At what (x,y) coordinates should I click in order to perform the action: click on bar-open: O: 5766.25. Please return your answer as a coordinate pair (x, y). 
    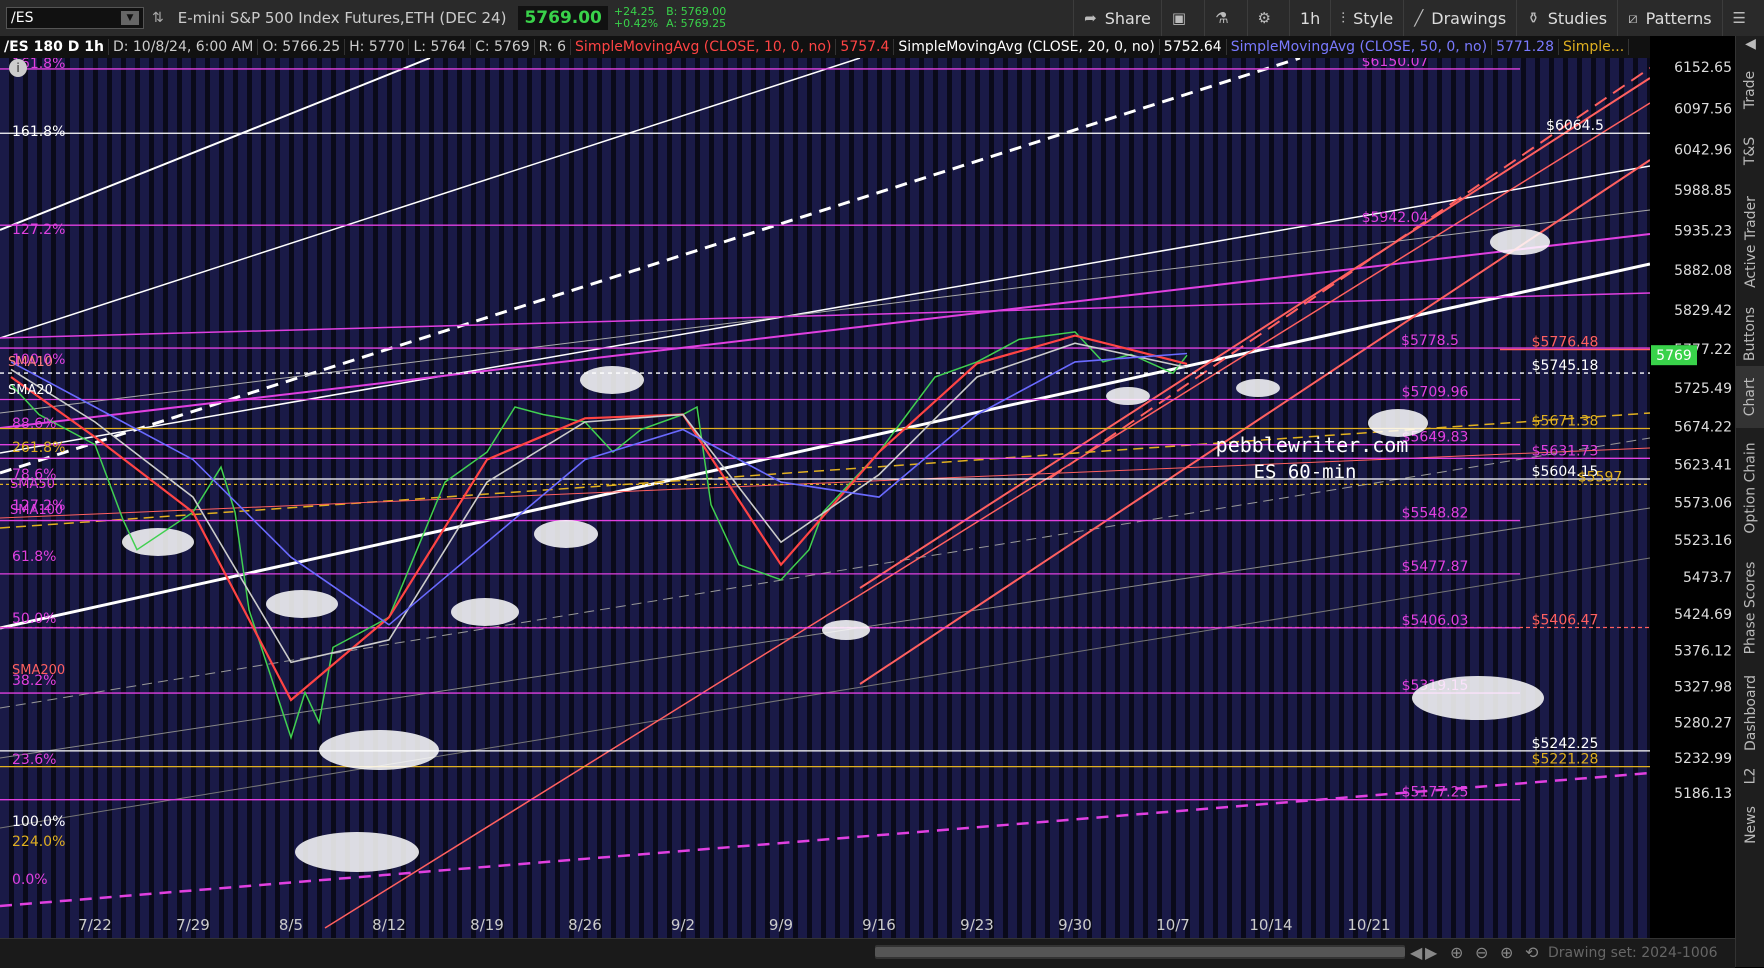
    Looking at the image, I should click on (302, 47).